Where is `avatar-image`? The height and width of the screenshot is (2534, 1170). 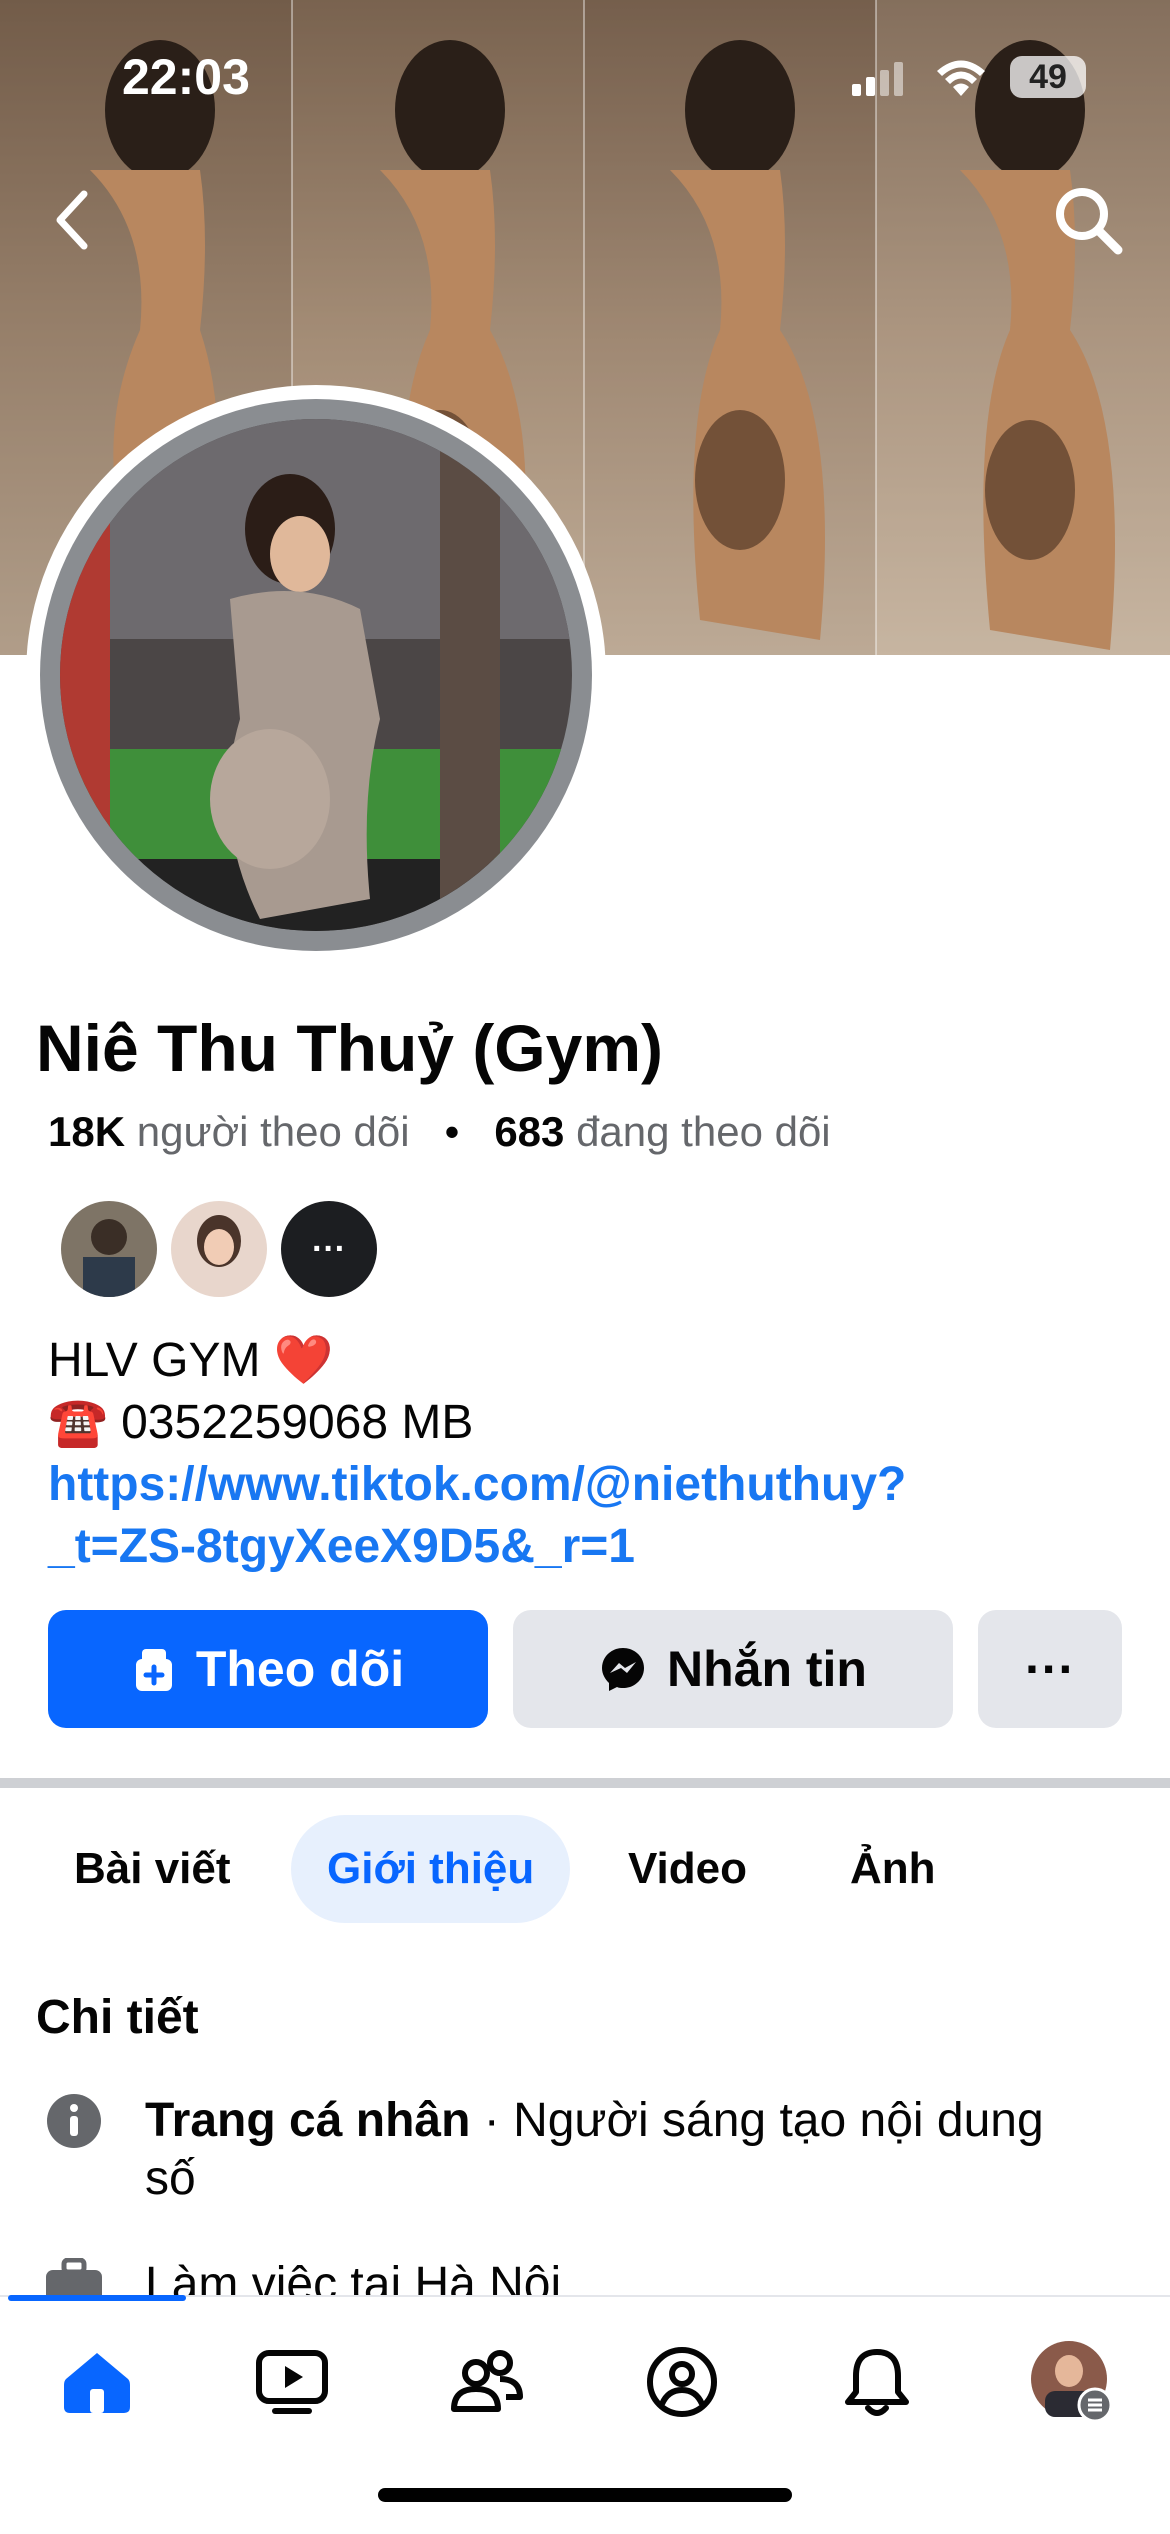
avatar-image is located at coordinates (316, 675).